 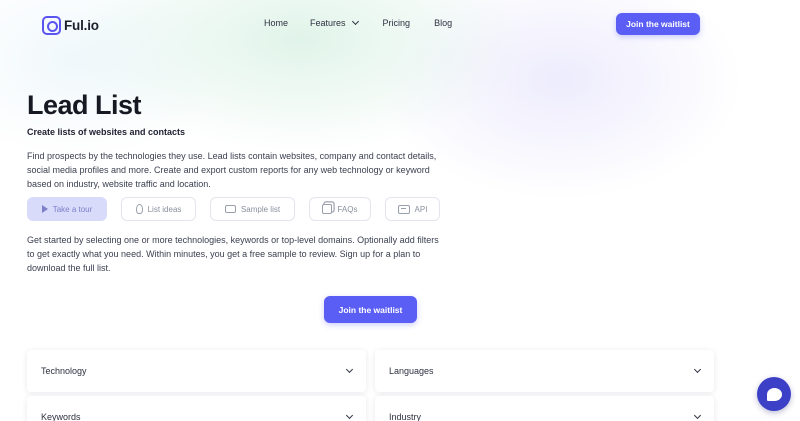 I want to click on filter-languages: Languages, so click(x=544, y=371).